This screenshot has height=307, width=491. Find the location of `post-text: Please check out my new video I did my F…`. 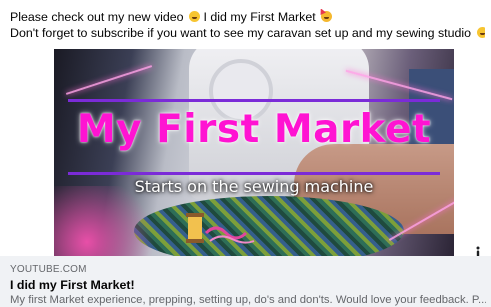

post-text: Please check out my new video I did my F… is located at coordinates (247, 25).